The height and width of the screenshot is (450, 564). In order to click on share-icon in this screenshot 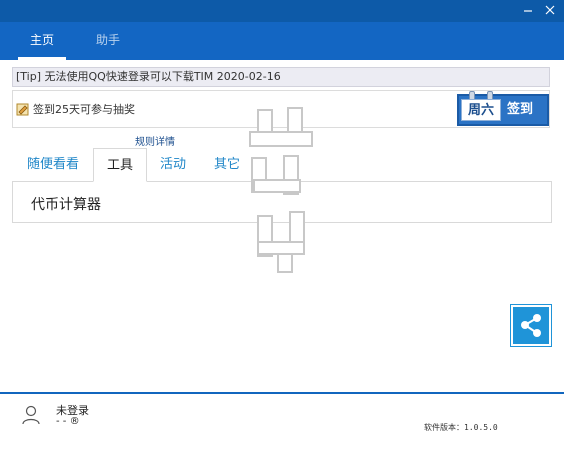, I will do `click(531, 325)`.